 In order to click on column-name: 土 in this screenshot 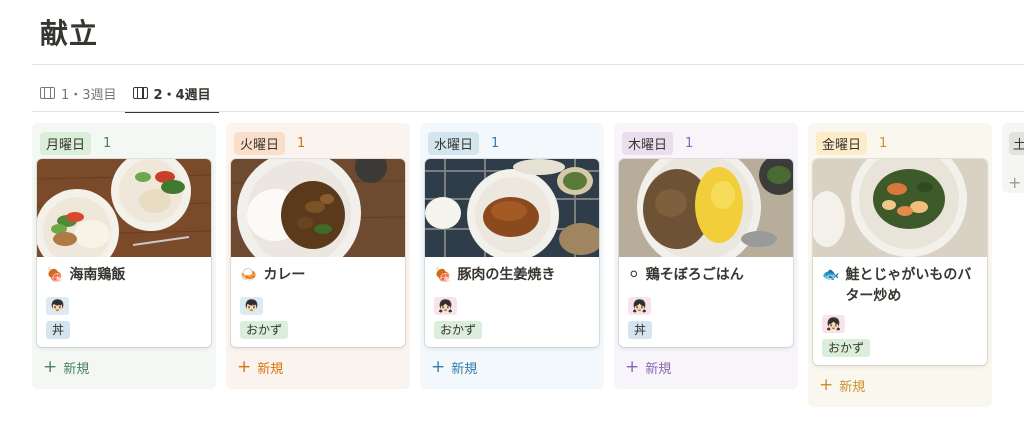, I will do `click(1016, 143)`.